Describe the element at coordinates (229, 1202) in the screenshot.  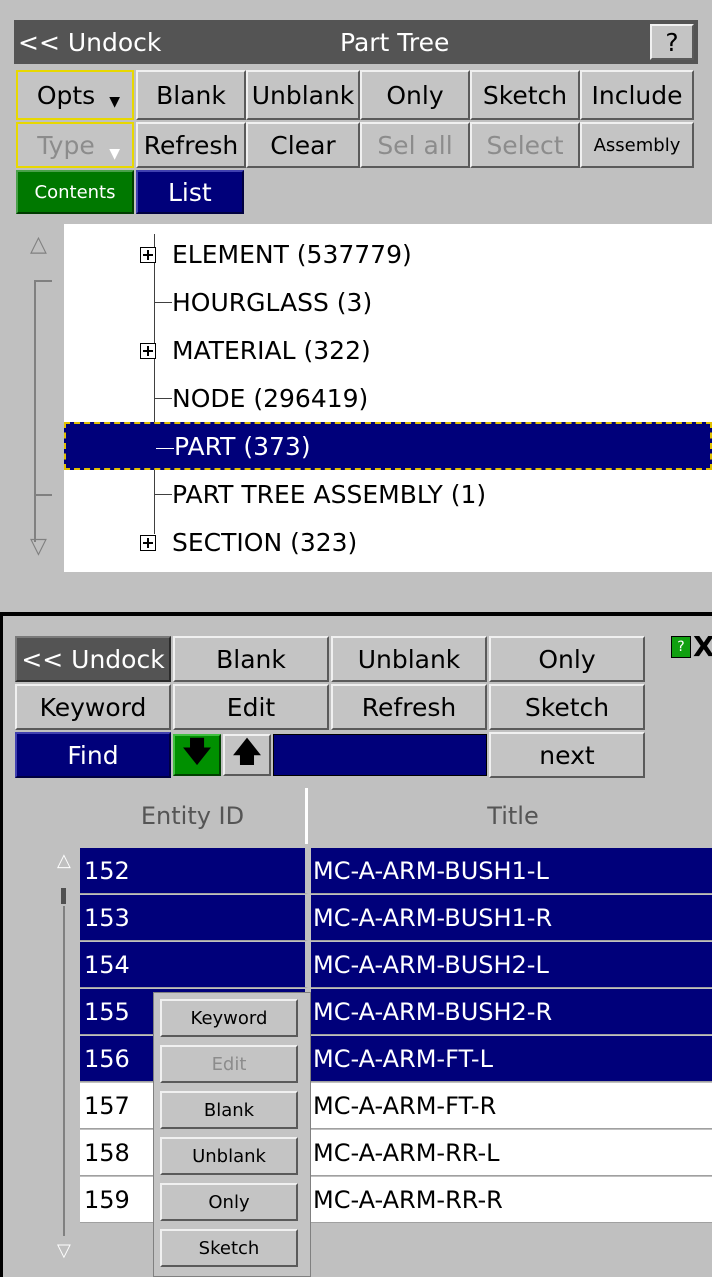
I see `context-menu-item-only: Only` at that location.